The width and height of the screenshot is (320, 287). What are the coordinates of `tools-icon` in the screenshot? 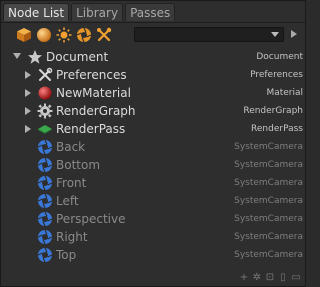 It's located at (104, 35).